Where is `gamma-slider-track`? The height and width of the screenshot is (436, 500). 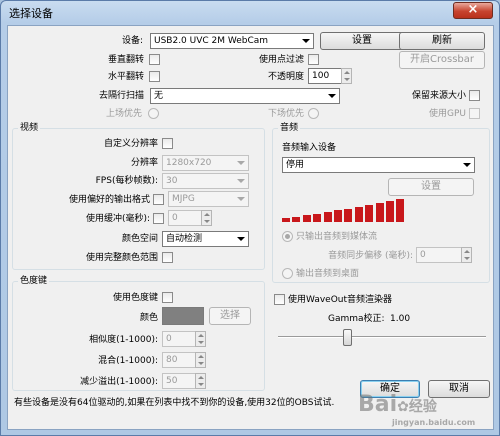 gamma-slider-track is located at coordinates (382, 337).